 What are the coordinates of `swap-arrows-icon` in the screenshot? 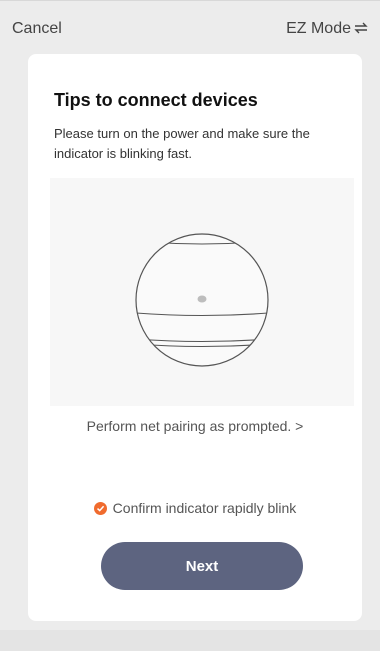 It's located at (361, 29).